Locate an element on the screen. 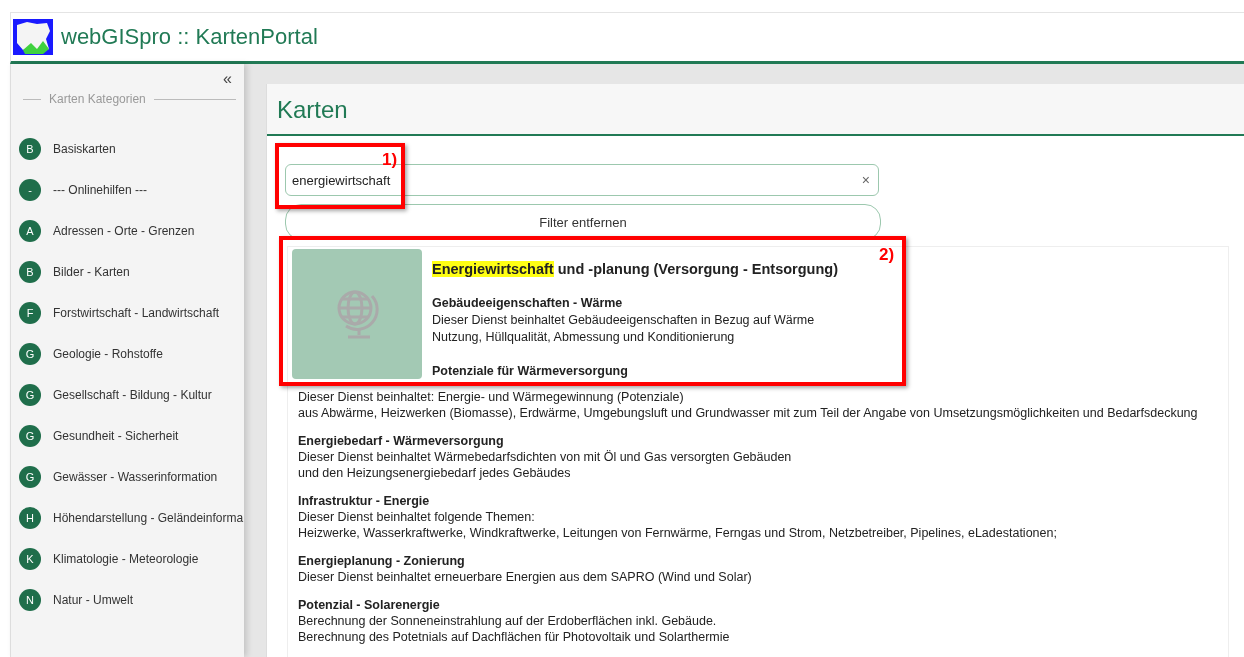  service-title: Potenzial - Solarenergie is located at coordinates (369, 605).